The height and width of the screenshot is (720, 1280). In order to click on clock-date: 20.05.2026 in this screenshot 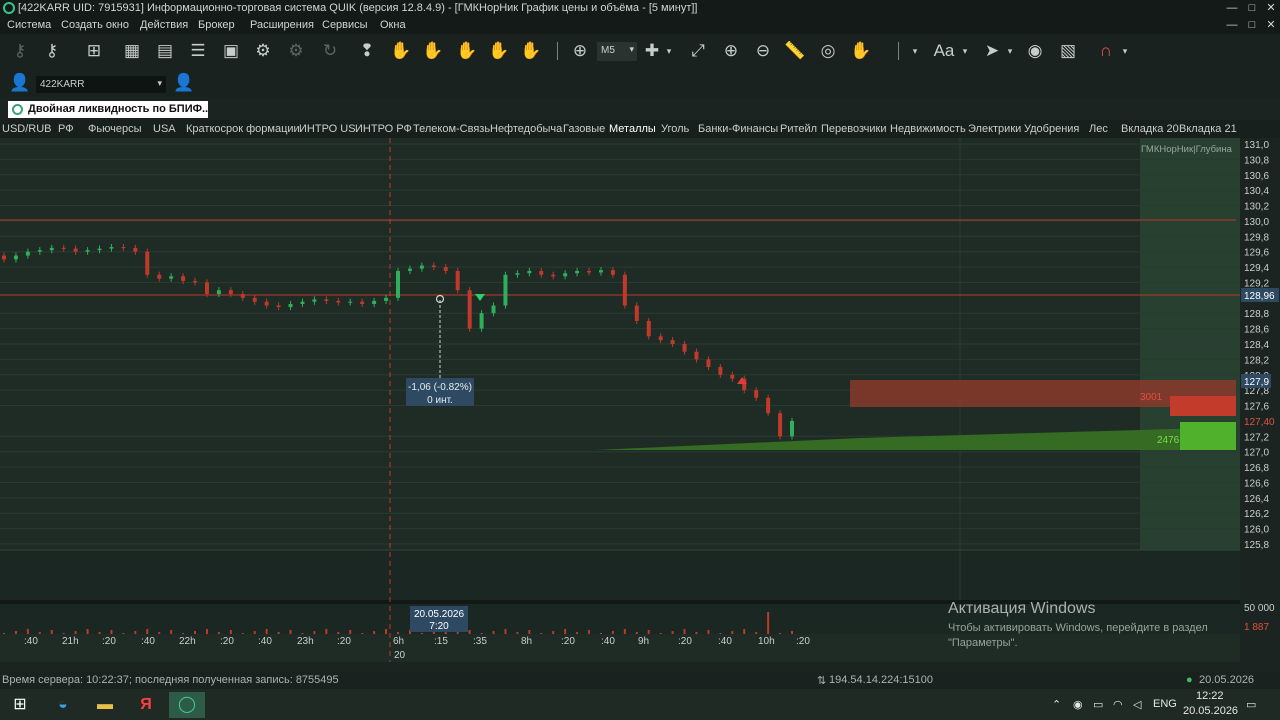, I will do `click(1210, 711)`.